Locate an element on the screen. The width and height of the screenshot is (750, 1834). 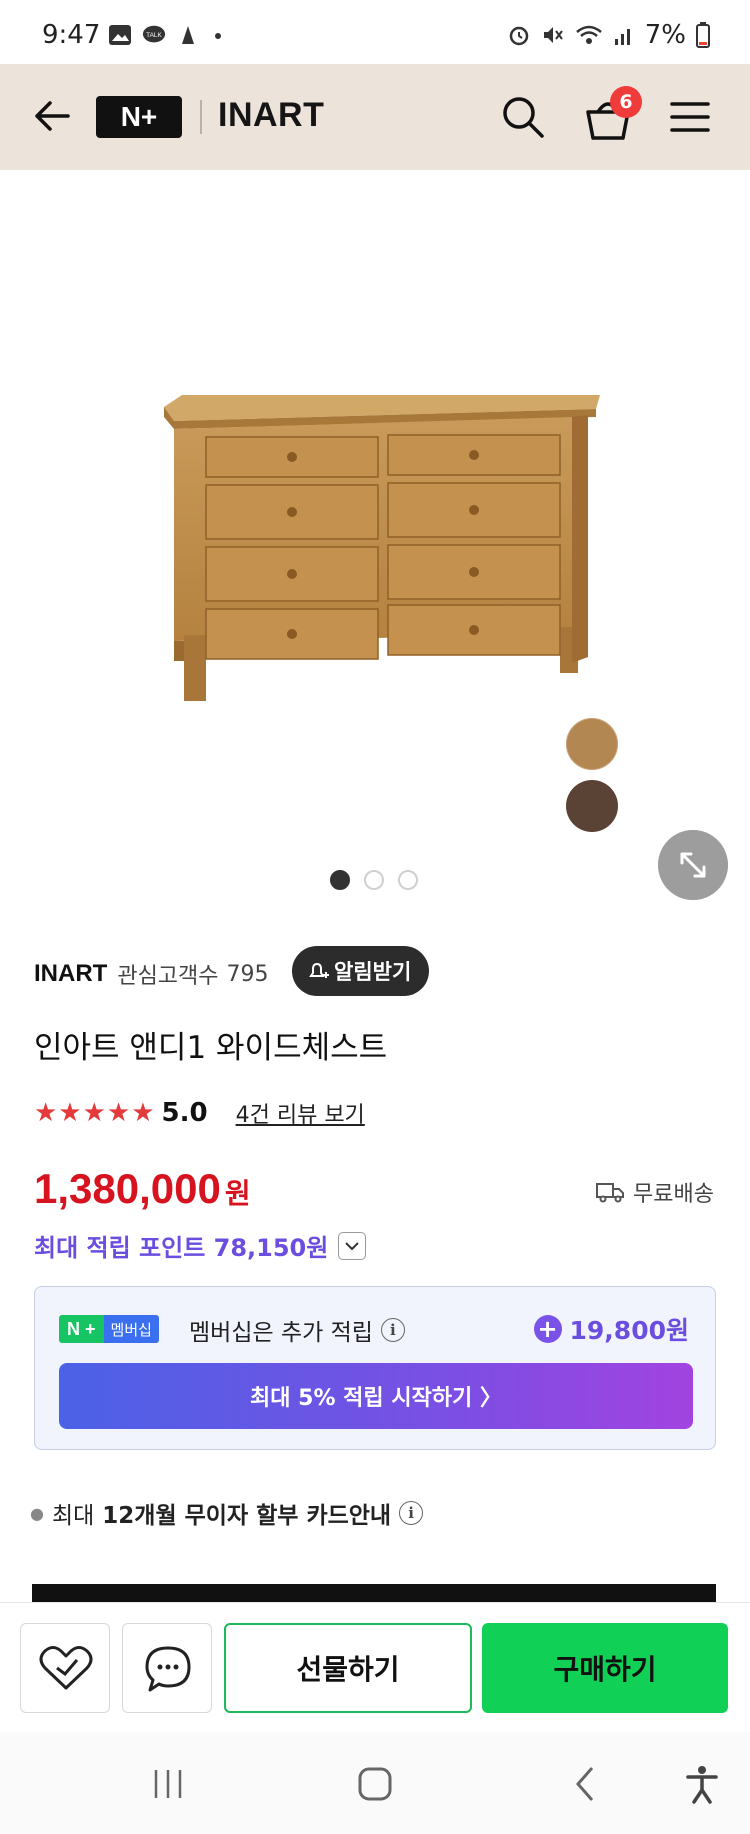
max-points-text: 최대 적립 포인트 78,150원 is located at coordinates (181, 1248).